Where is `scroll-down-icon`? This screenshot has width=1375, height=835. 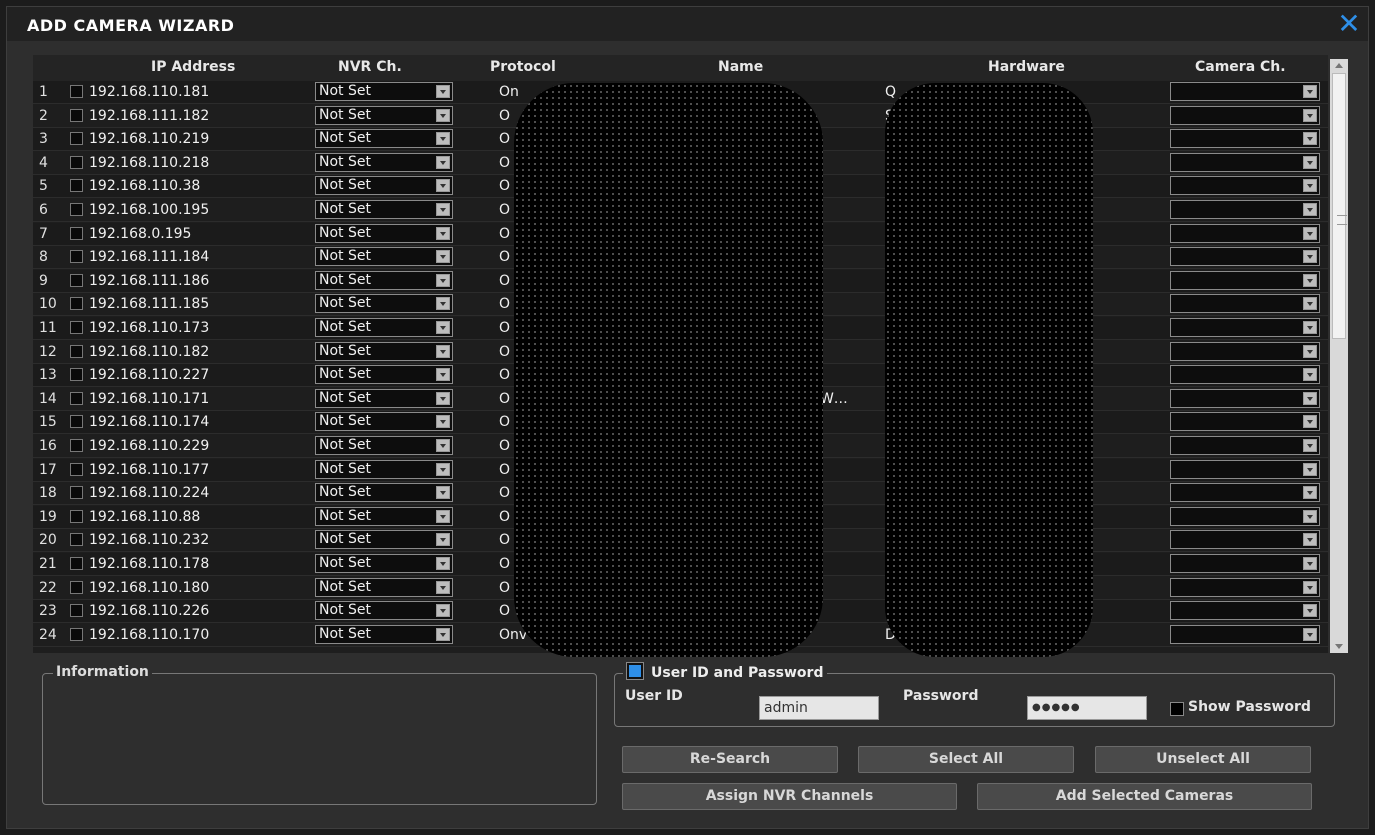
scroll-down-icon is located at coordinates (1339, 646).